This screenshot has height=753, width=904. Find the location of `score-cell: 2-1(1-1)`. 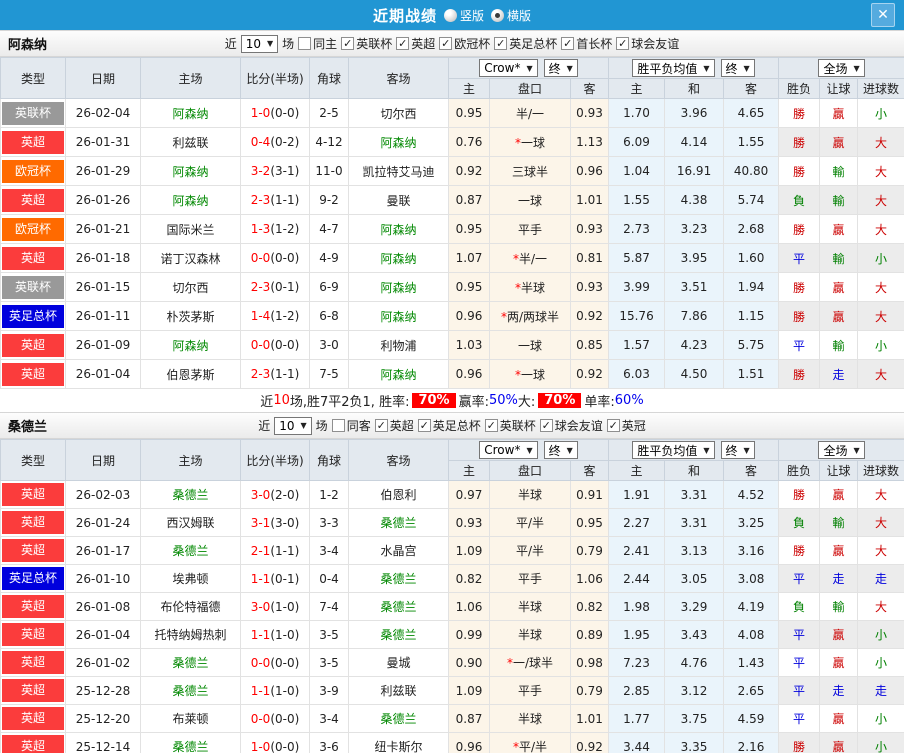

score-cell: 2-1(1-1) is located at coordinates (275, 550).